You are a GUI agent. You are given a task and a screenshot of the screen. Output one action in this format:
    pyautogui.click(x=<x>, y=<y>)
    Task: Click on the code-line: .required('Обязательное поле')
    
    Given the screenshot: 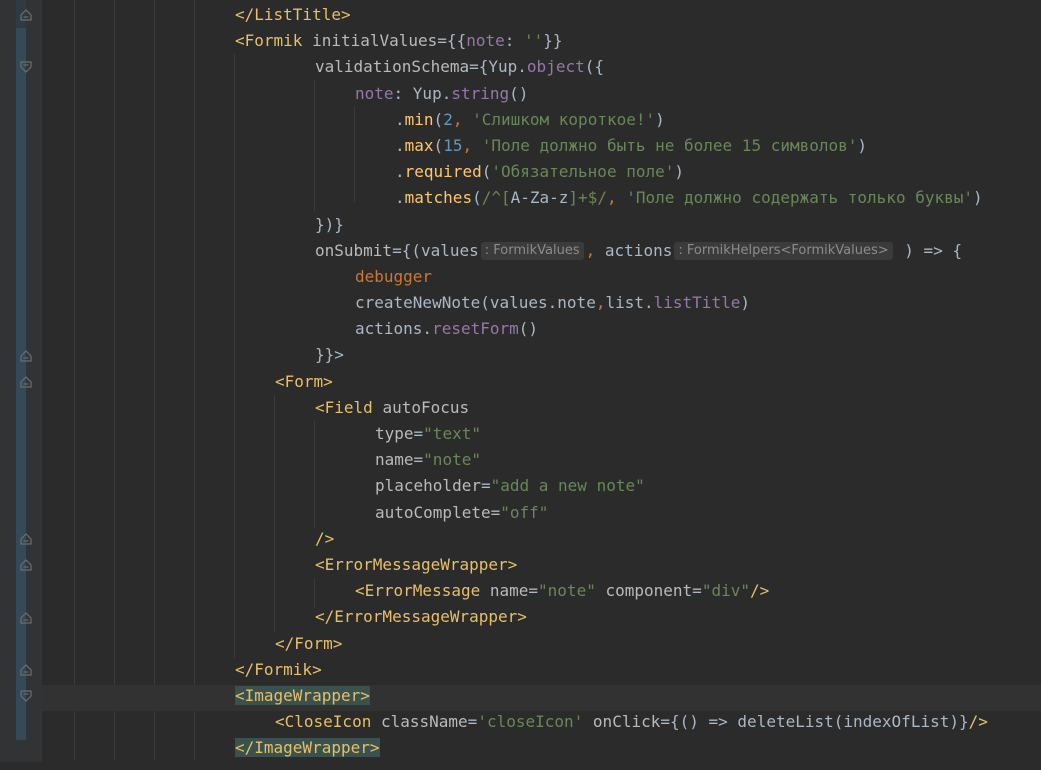 What is the action you would take?
    pyautogui.click(x=520, y=172)
    